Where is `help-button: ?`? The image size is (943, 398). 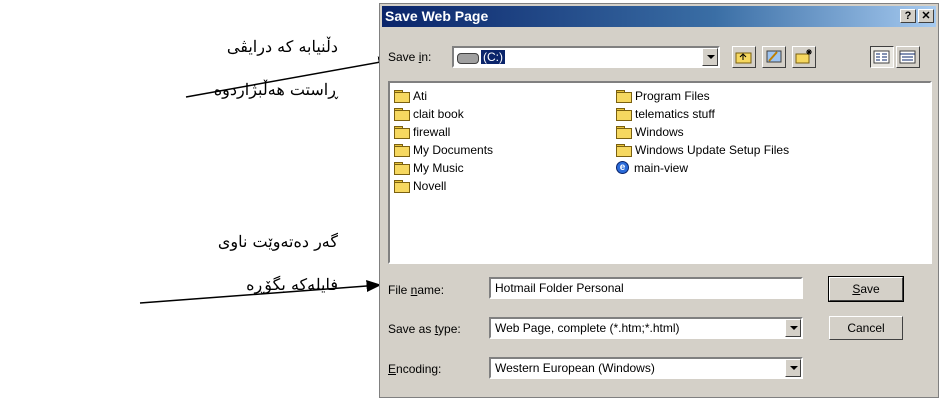 help-button: ? is located at coordinates (908, 16).